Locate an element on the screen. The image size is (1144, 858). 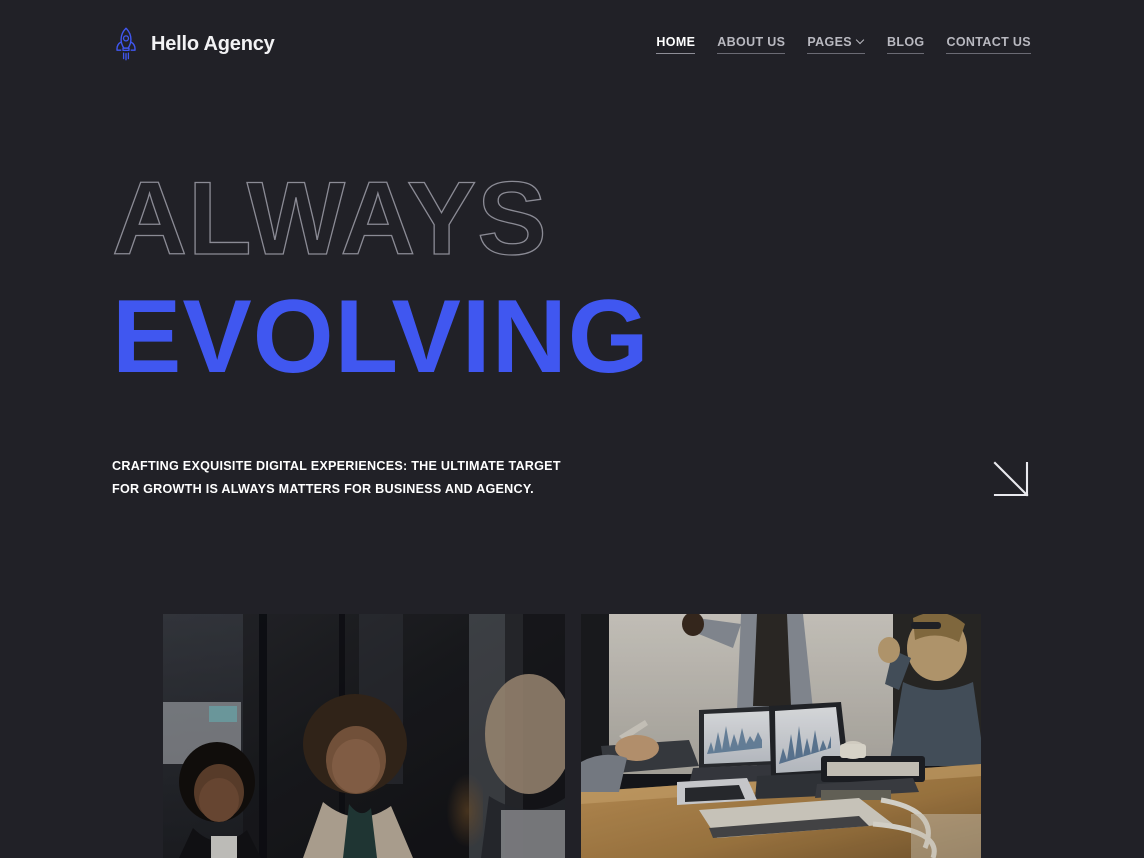
nav-item-contact-us: CONTACT US is located at coordinates (988, 44).